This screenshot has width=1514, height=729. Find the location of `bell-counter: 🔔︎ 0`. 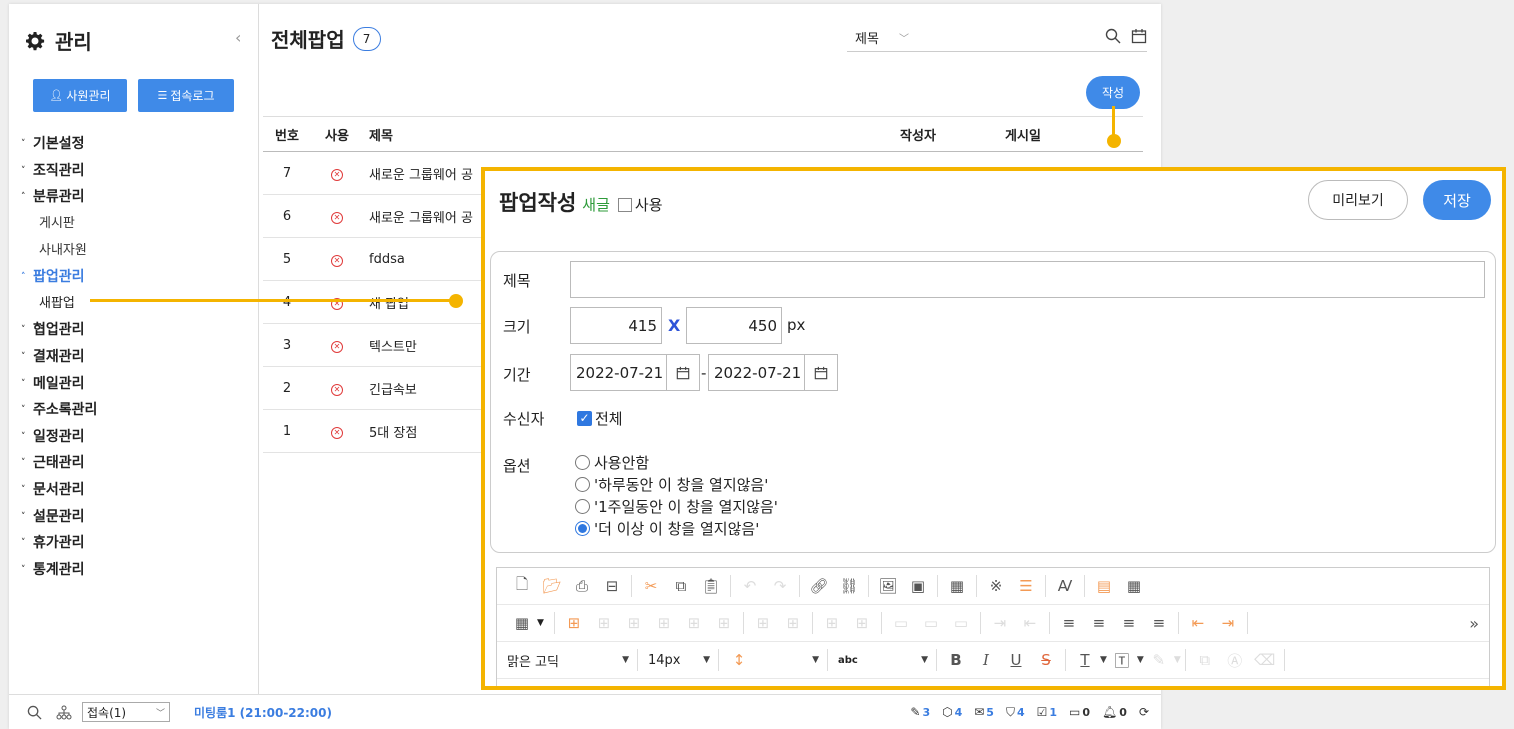

bell-counter: 🔔︎ 0 is located at coordinates (1114, 712).